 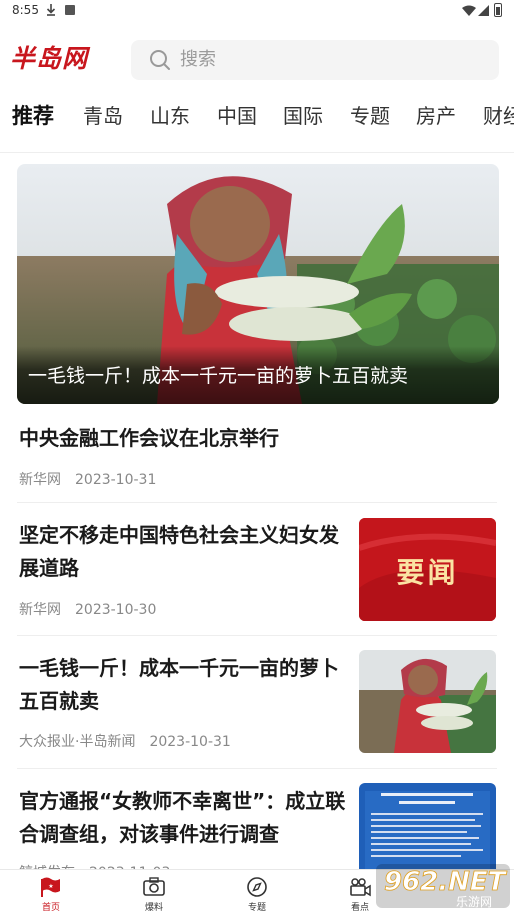 What do you see at coordinates (116, 610) in the screenshot?
I see `news-date: 2023-10-30` at bounding box center [116, 610].